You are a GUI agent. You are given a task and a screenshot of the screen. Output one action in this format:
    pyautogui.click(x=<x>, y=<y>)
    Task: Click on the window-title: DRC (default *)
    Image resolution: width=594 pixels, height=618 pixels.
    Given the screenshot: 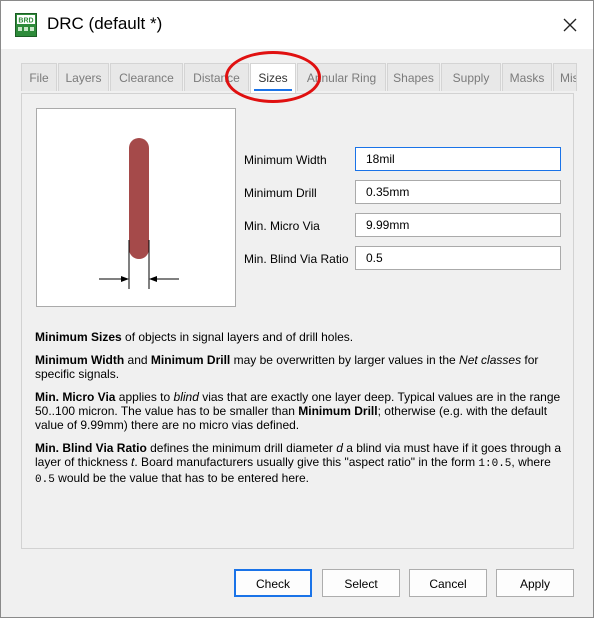 What is the action you would take?
    pyautogui.click(x=105, y=23)
    